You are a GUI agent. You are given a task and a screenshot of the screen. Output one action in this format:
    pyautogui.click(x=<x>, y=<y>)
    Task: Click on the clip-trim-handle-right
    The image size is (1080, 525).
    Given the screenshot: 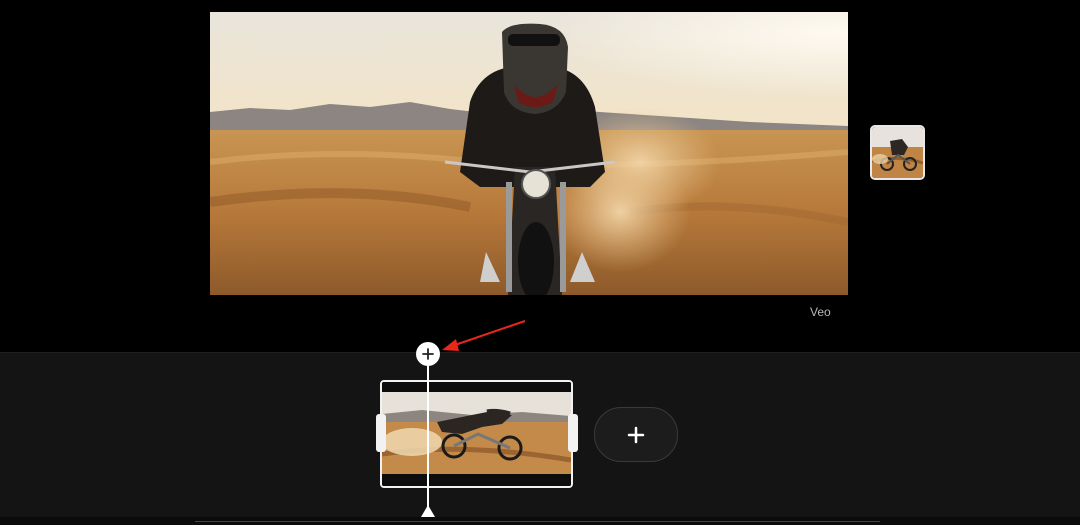 What is the action you would take?
    pyautogui.click(x=573, y=433)
    